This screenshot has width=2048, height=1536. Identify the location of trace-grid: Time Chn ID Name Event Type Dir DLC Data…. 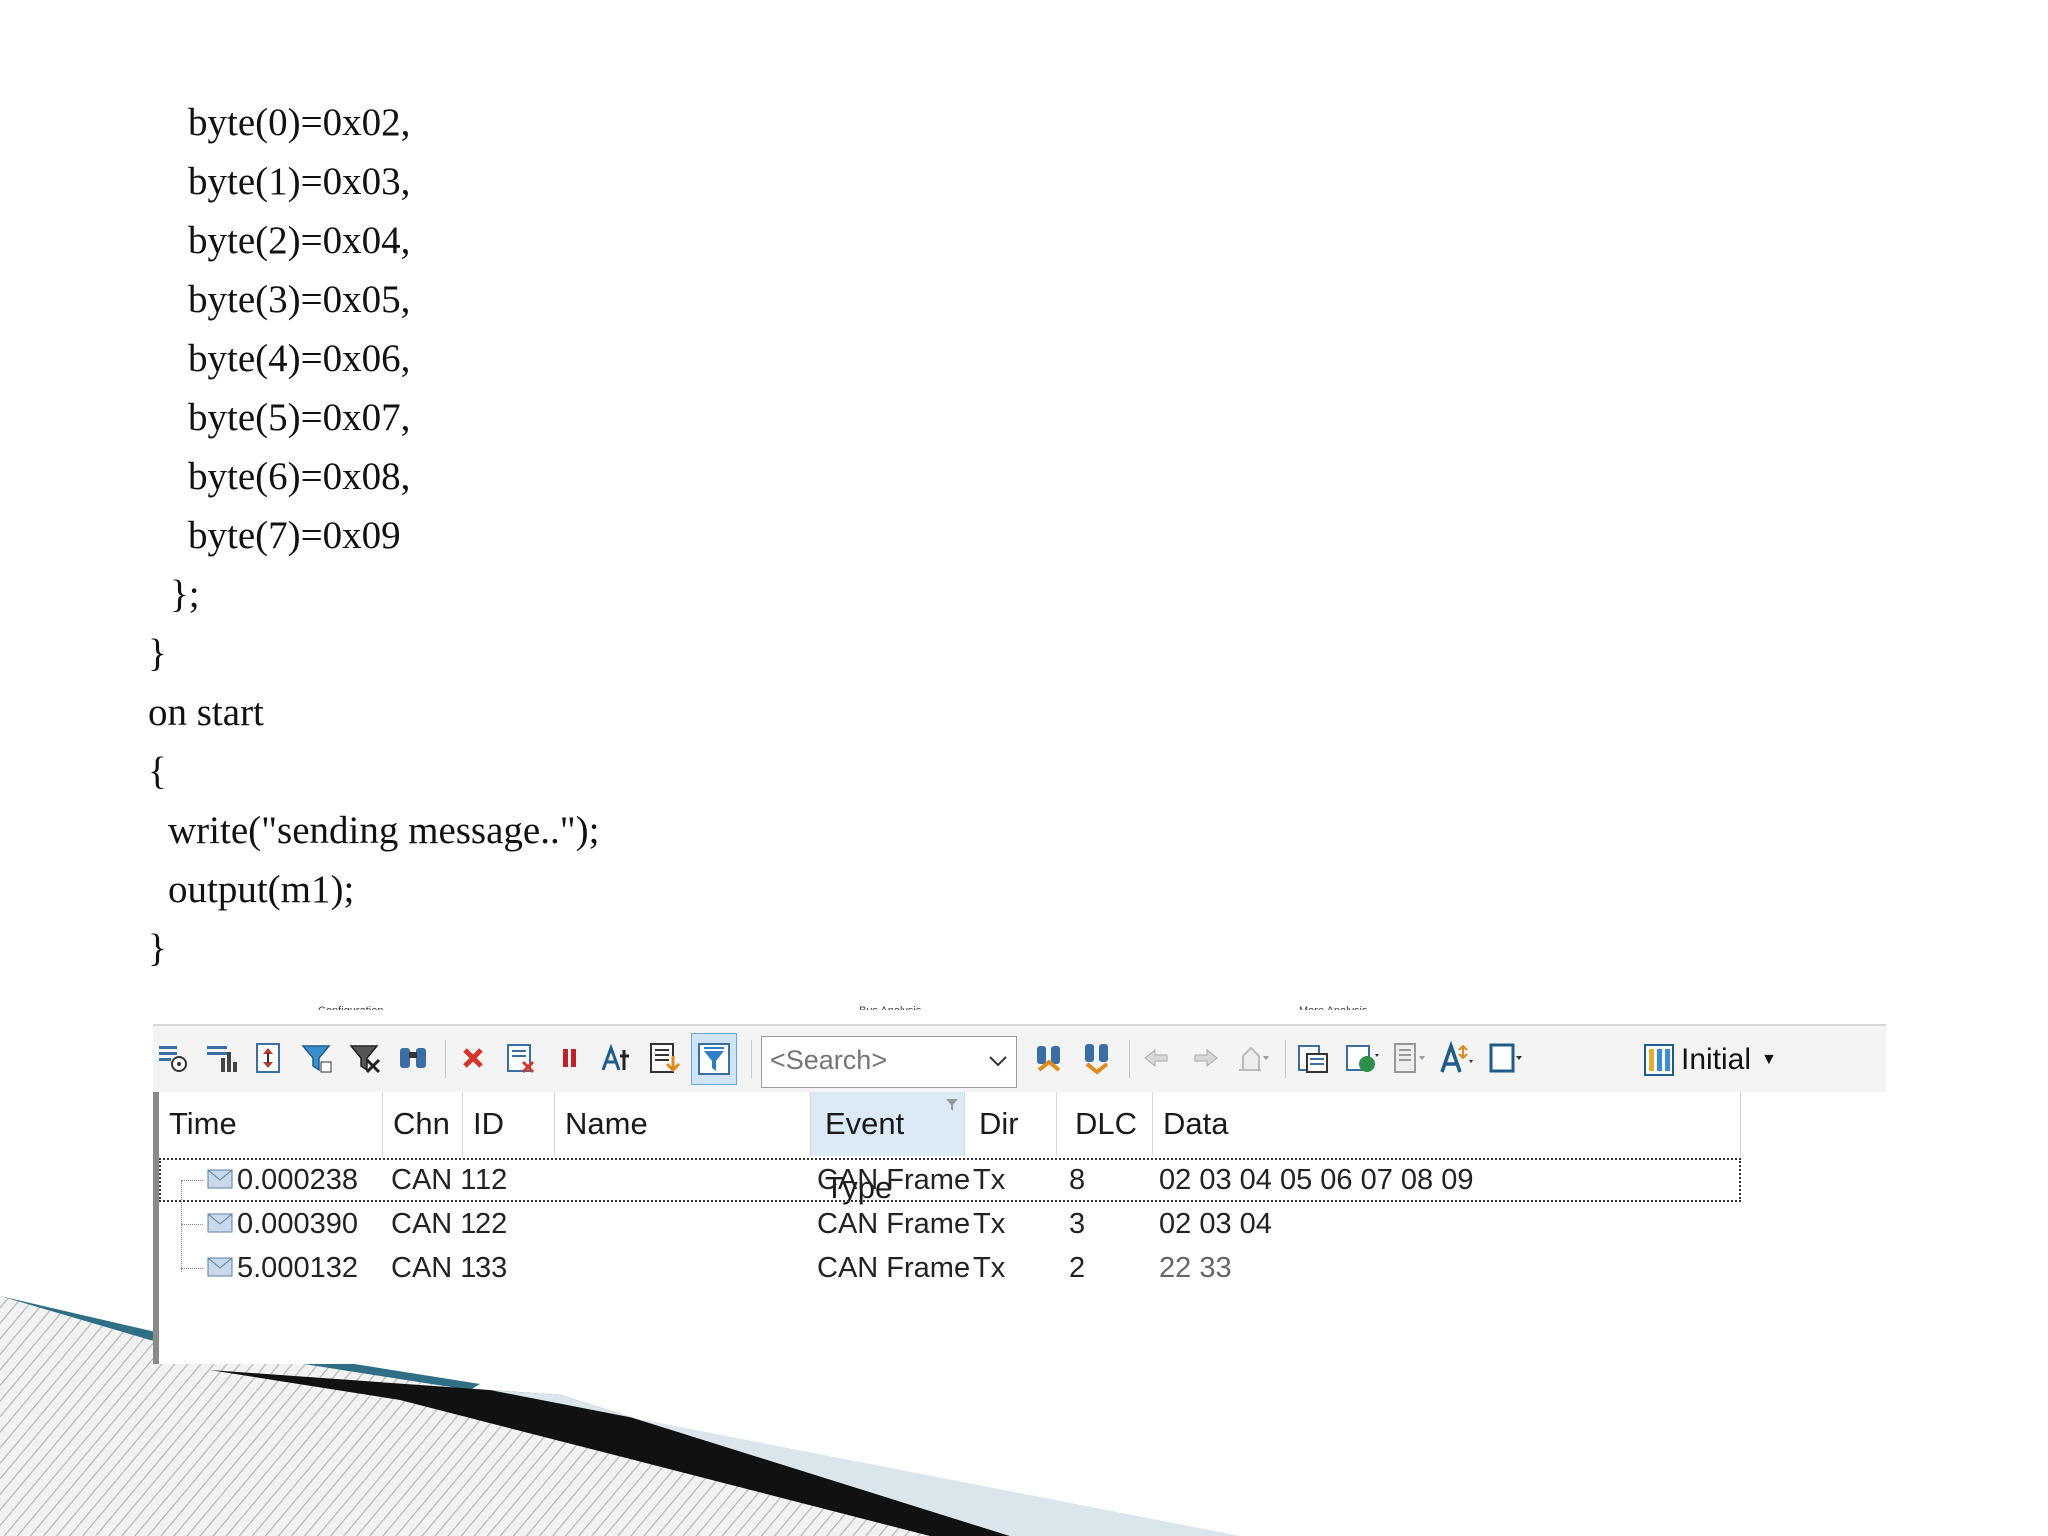
(950, 1228).